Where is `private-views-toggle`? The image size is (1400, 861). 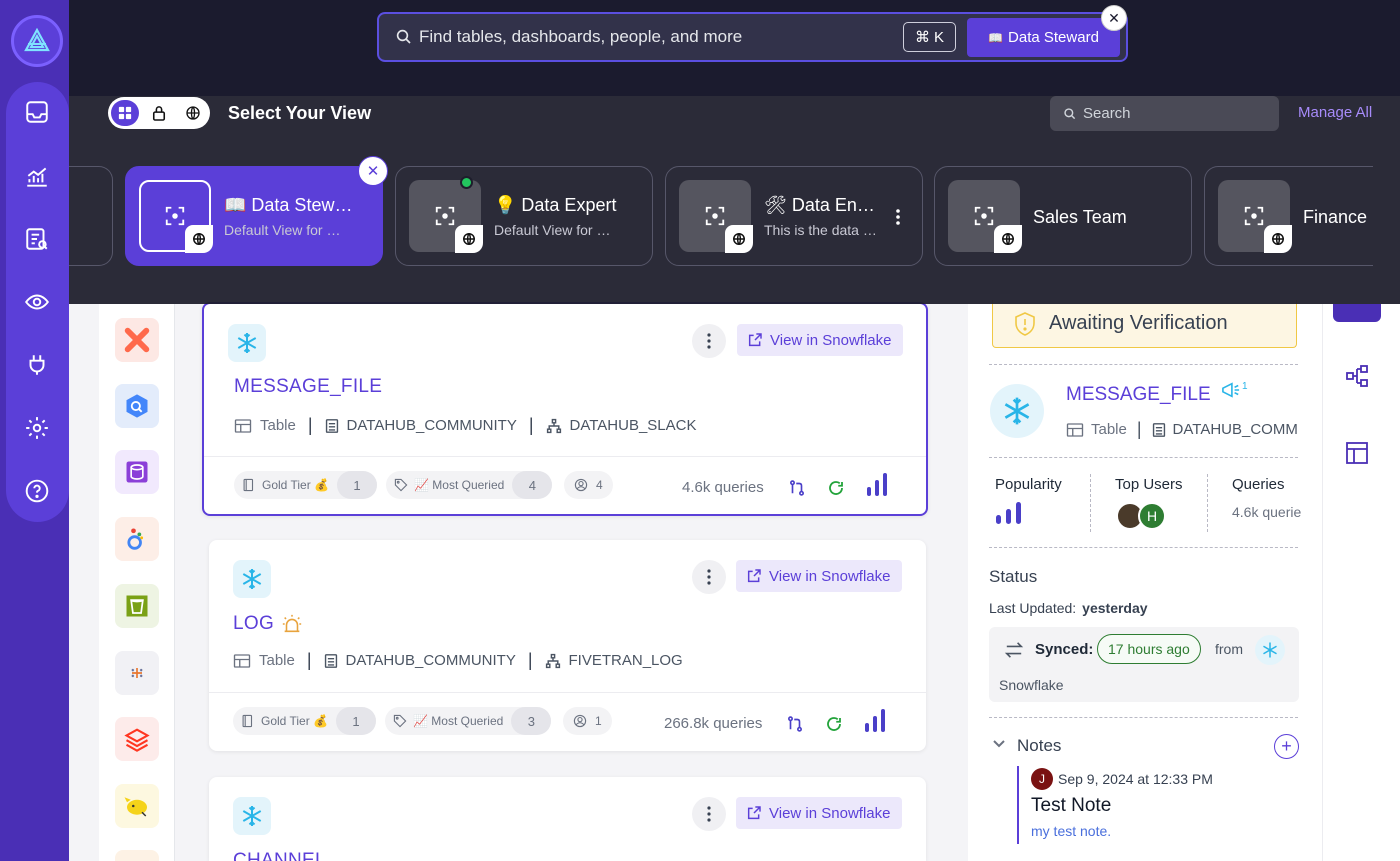
private-views-toggle is located at coordinates (159, 113).